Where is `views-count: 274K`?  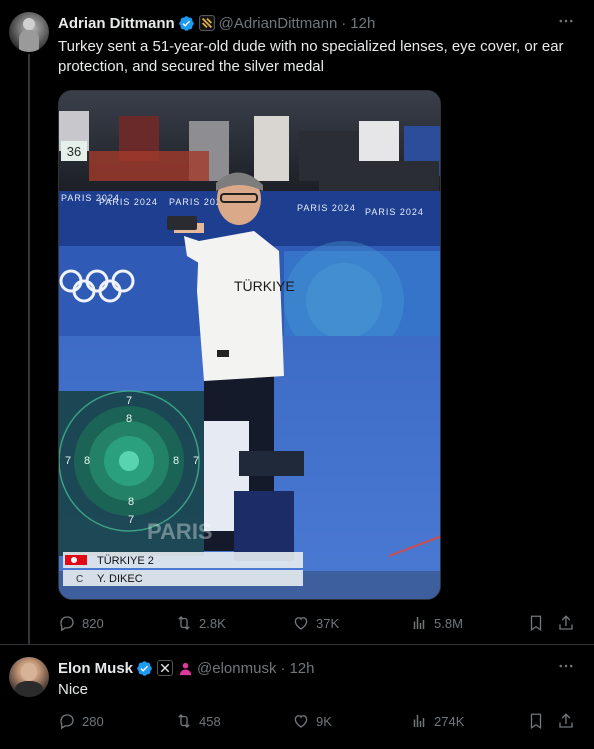
views-count: 274K is located at coordinates (449, 721).